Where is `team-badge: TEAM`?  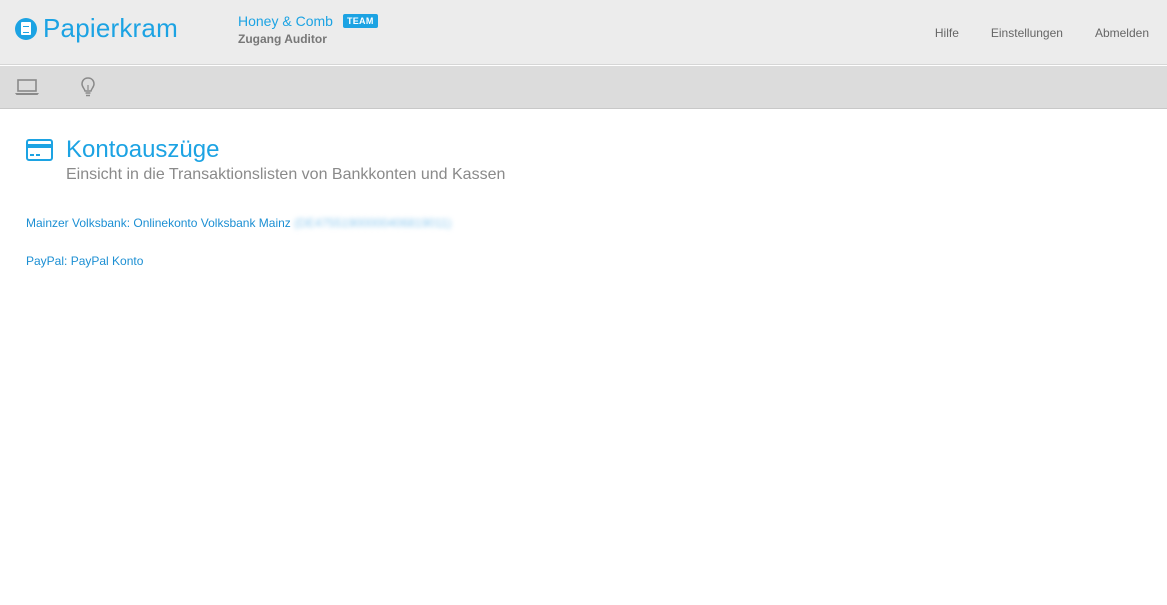
team-badge: TEAM is located at coordinates (360, 21).